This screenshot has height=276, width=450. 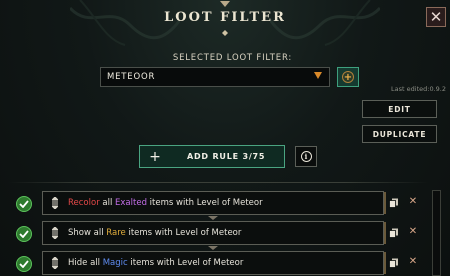 I want to click on add-rule-button: + ADD RULE 3/75, so click(x=212, y=156).